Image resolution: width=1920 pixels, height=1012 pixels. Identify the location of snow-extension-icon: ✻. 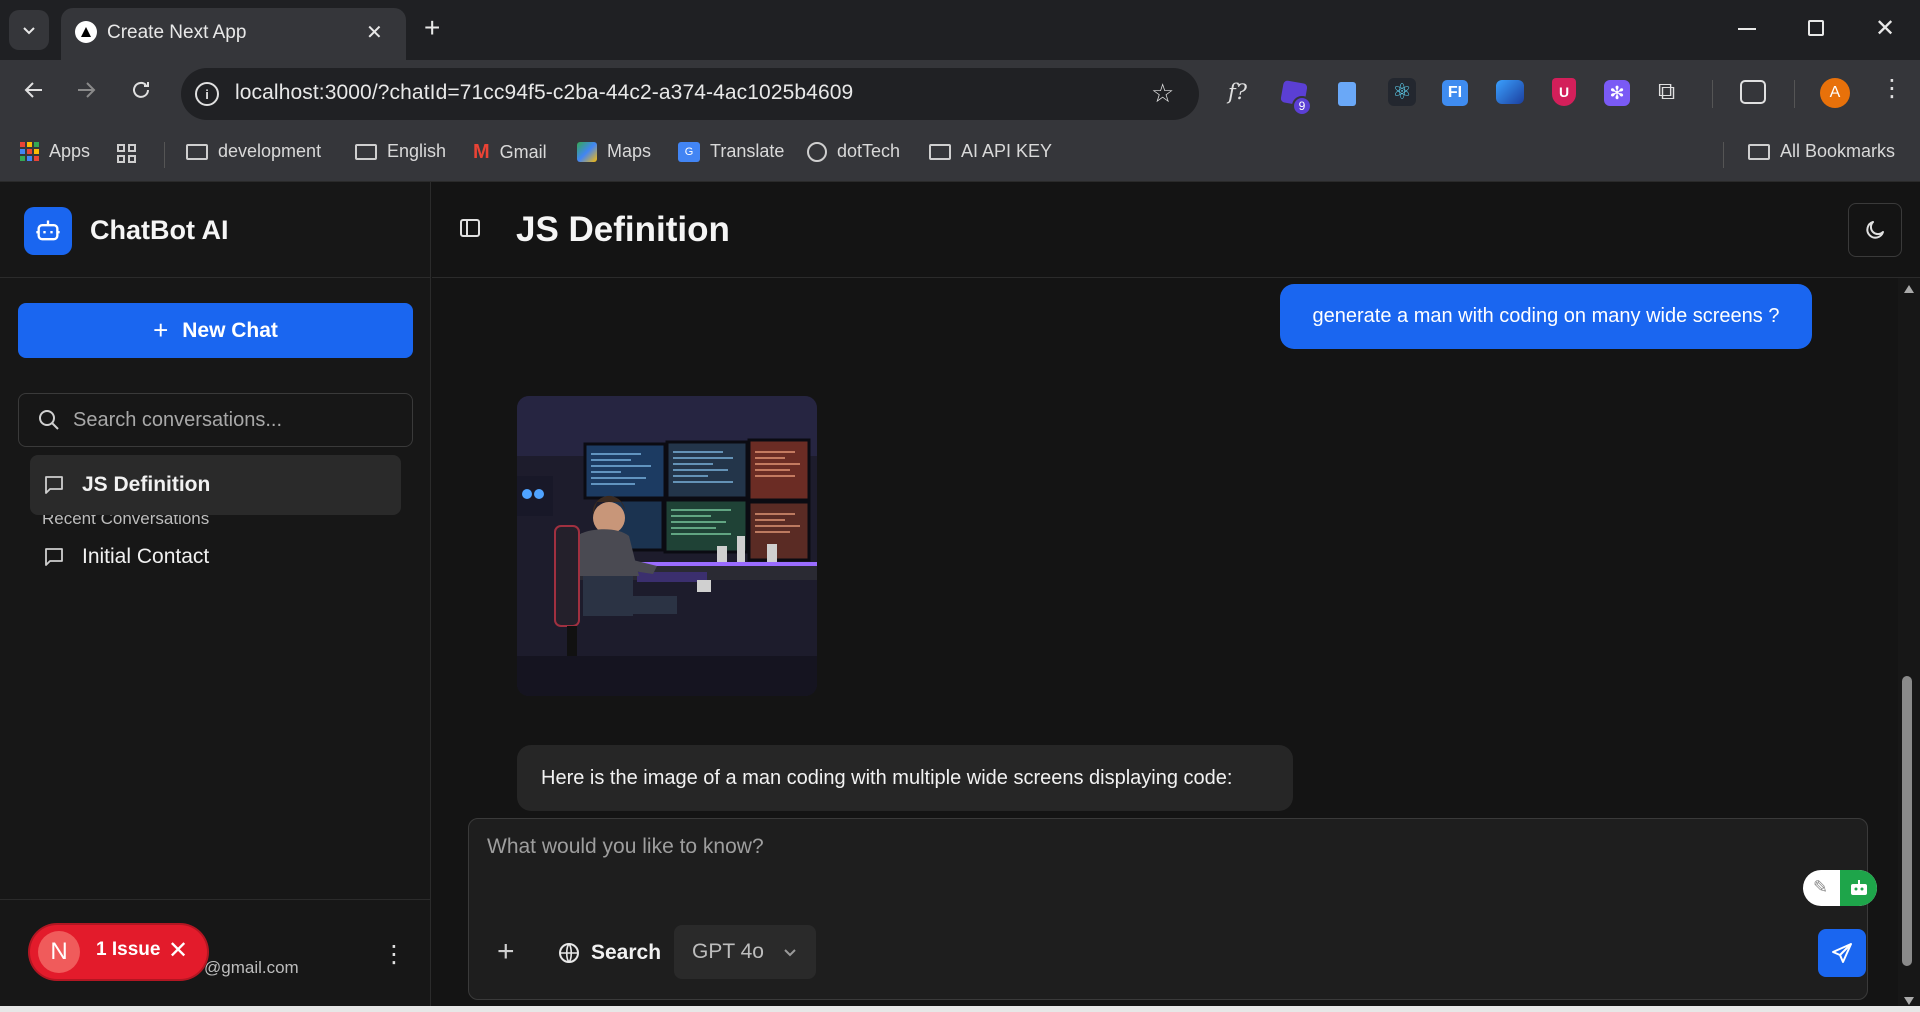
(1617, 93).